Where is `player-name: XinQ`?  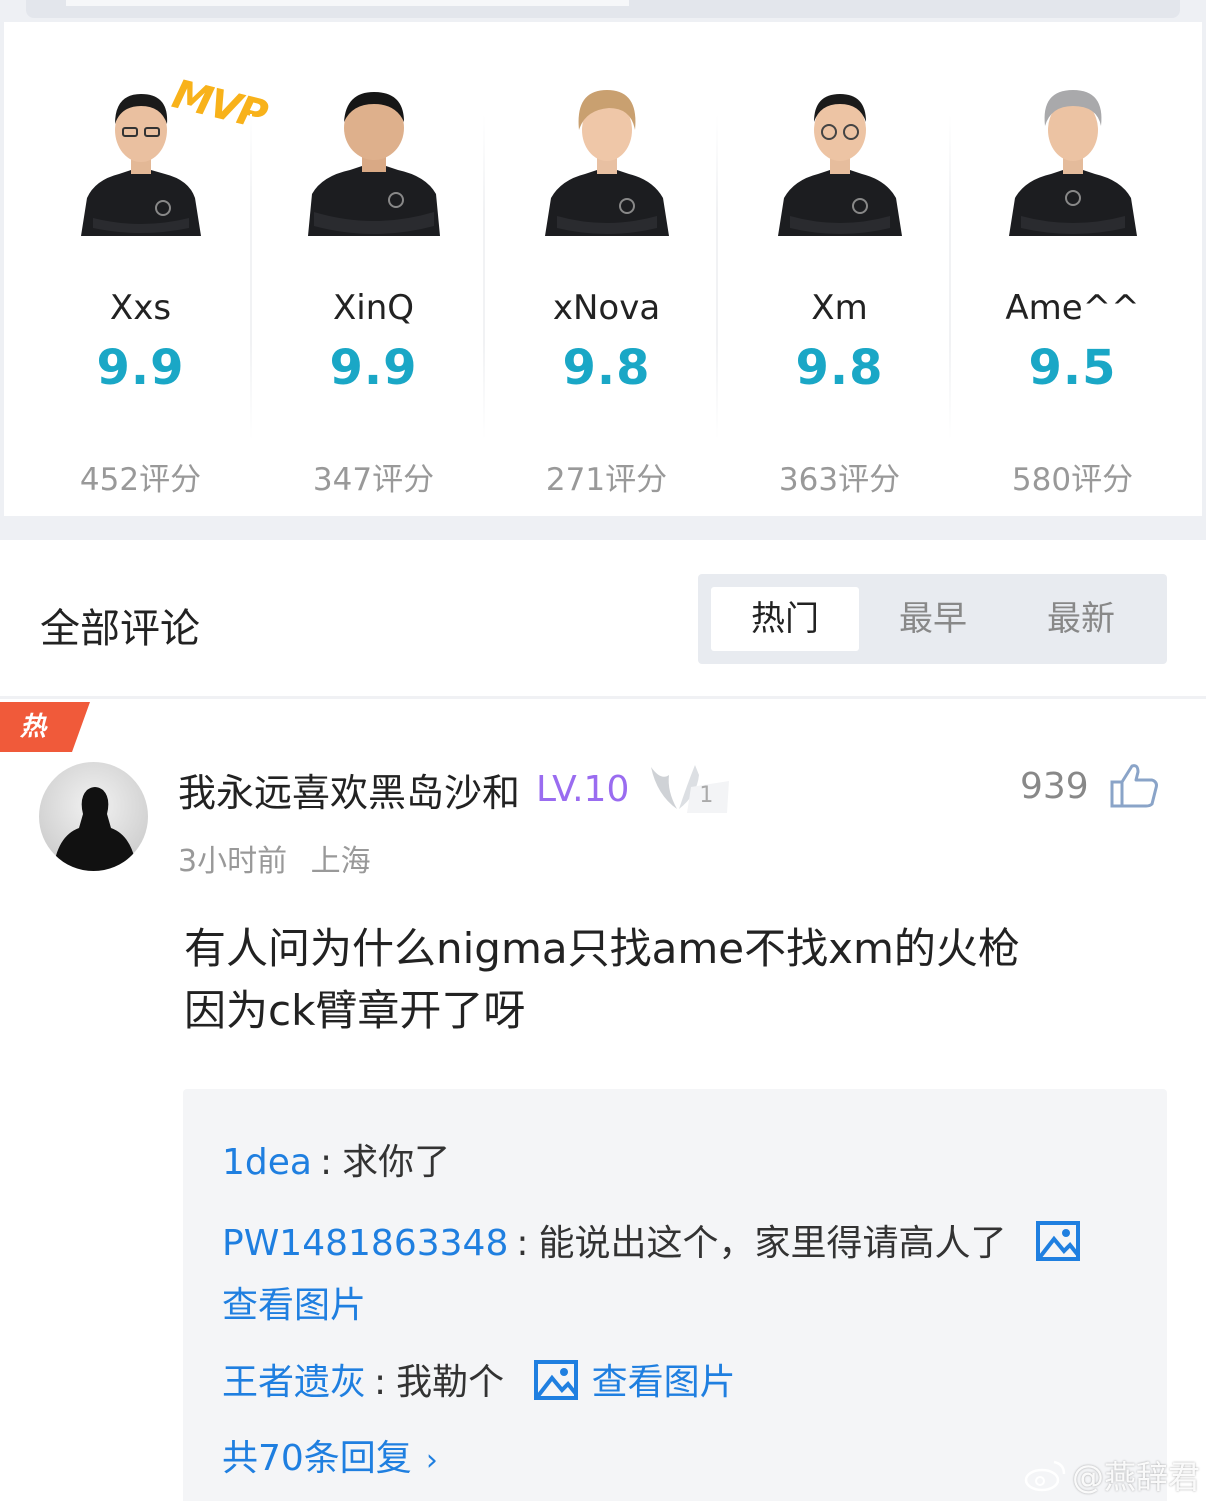 player-name: XinQ is located at coordinates (373, 308).